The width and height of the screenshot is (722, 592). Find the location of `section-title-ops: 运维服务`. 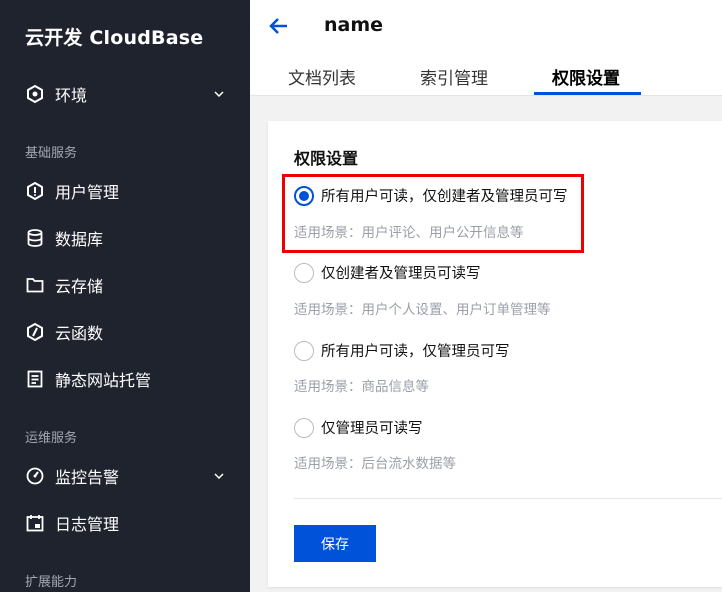

section-title-ops: 运维服务 is located at coordinates (51, 438).